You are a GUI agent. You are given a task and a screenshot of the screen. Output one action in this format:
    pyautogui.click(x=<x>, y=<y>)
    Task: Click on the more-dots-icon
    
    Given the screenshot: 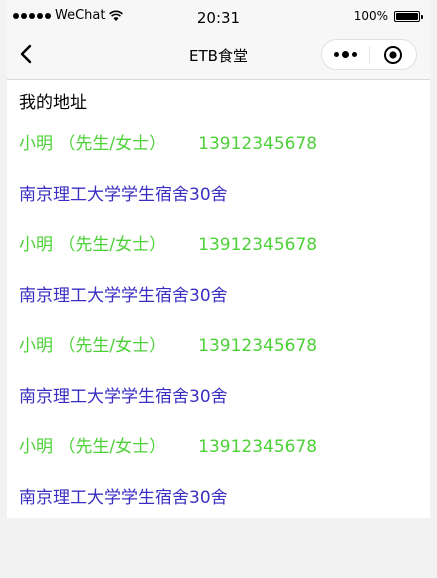 What is the action you would take?
    pyautogui.click(x=345, y=54)
    